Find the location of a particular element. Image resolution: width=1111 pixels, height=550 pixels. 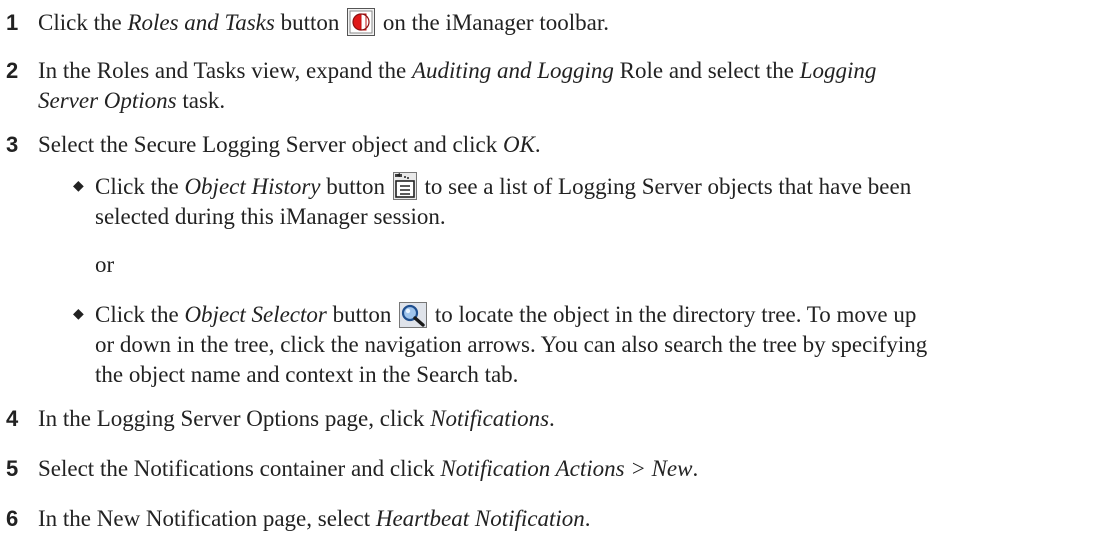

step-number: 1 is located at coordinates (12, 22).